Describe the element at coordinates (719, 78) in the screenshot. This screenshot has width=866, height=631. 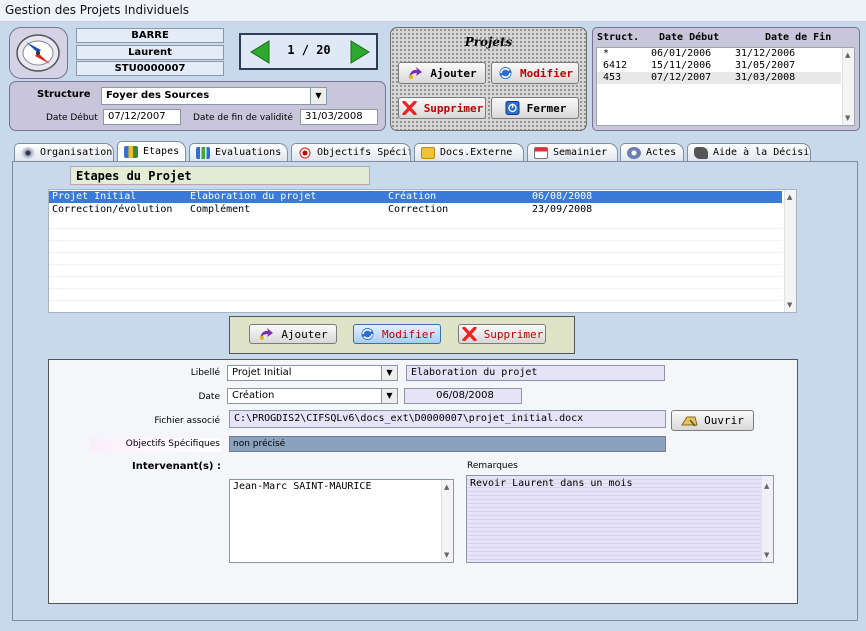
I see `table-row: 453 07/12/2007 31/03/2008` at that location.